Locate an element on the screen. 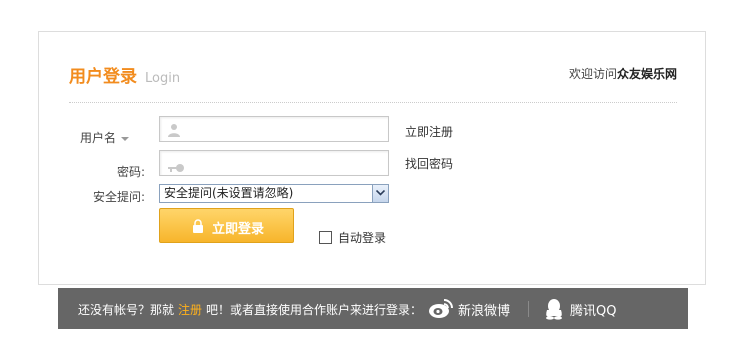 The image size is (729, 337). partner-login-bar: 还没有帐号？那就 注册 吧！或者直接使用合作账户来进行登录： 新浪微博 腾讯QQ is located at coordinates (373, 308).